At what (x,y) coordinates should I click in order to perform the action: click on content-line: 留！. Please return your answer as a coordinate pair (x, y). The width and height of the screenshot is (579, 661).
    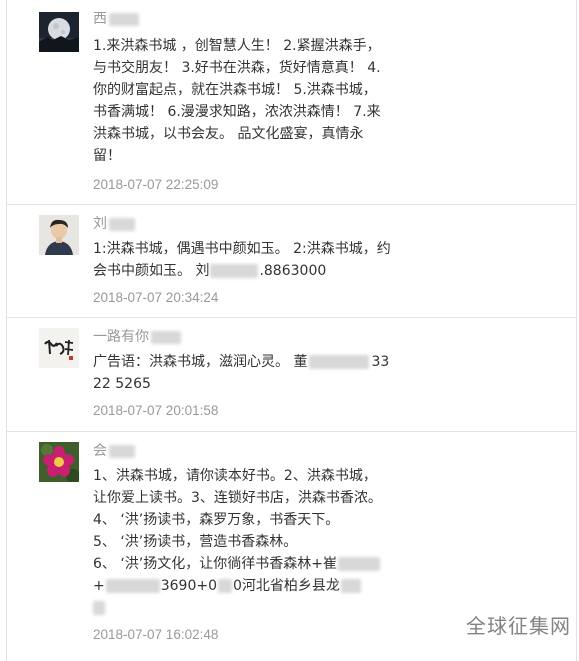
    Looking at the image, I should click on (107, 156).